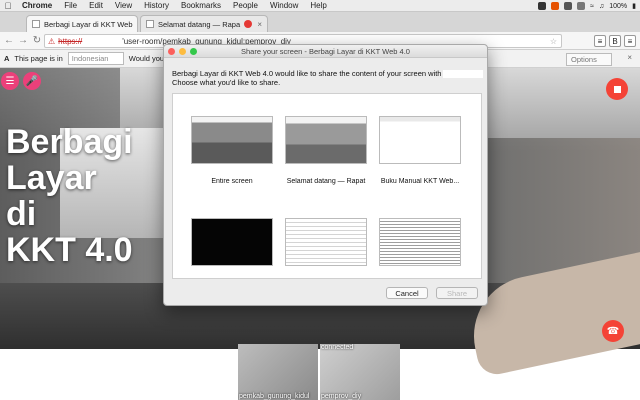  I want to click on share-source-entire-screen: Entire screen, so click(232, 150).